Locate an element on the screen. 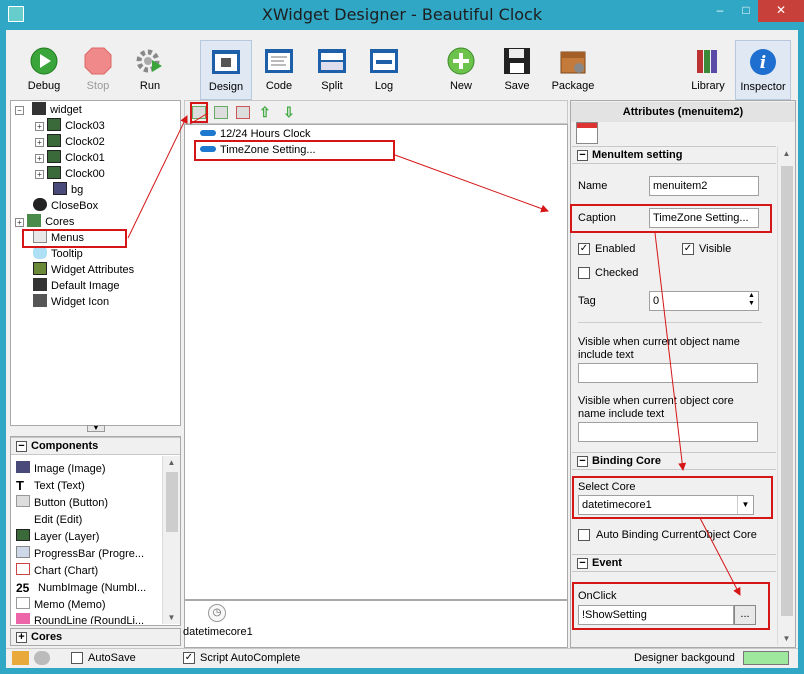 The image size is (804, 674). arrow-caption-to-core is located at coordinates (670, 351).